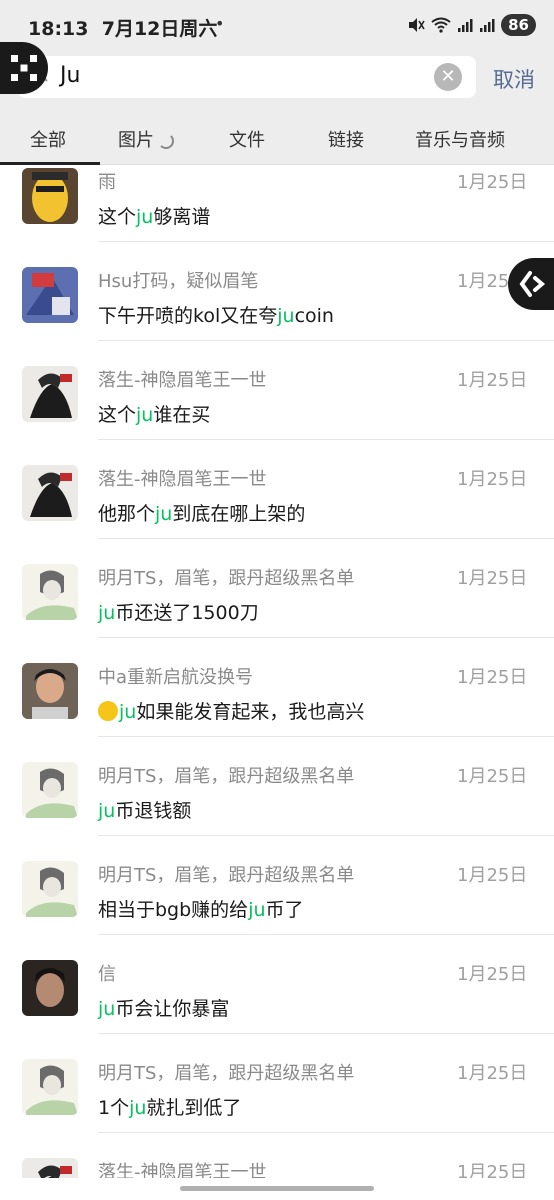  Describe the element at coordinates (277, 135) in the screenshot. I see `category-tabs: 全部 图片 文件 链接 音乐与音频` at that location.